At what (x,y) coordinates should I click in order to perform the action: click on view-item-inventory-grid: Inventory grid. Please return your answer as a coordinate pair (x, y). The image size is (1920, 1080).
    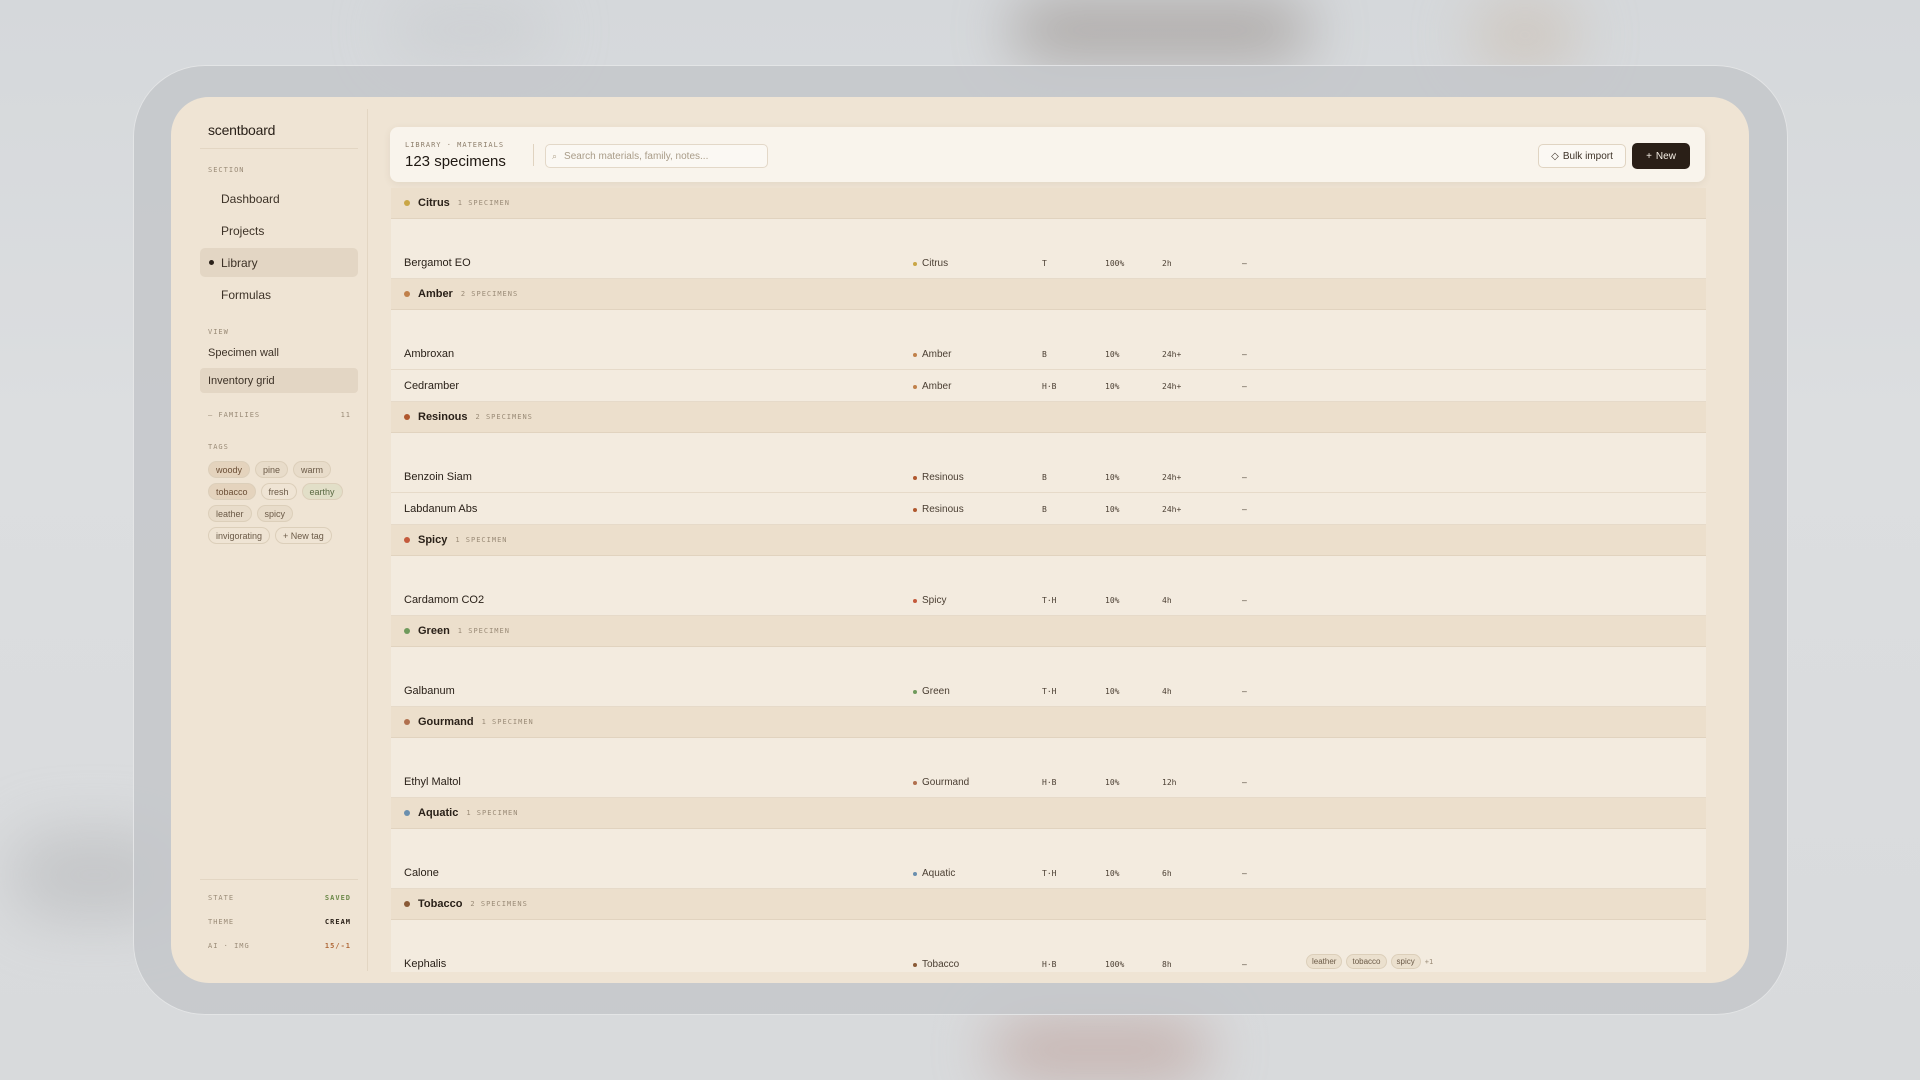
    Looking at the image, I should click on (279, 380).